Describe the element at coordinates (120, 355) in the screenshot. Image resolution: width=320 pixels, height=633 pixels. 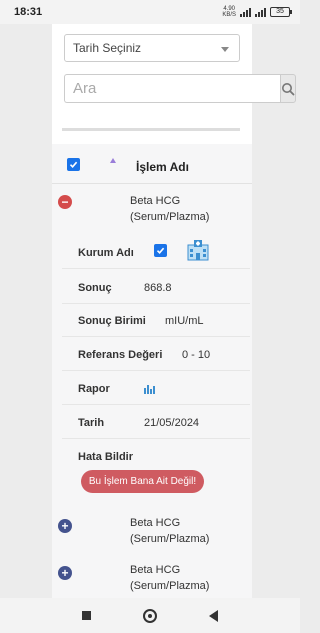
I see `referans-label: Referans Değeri` at that location.